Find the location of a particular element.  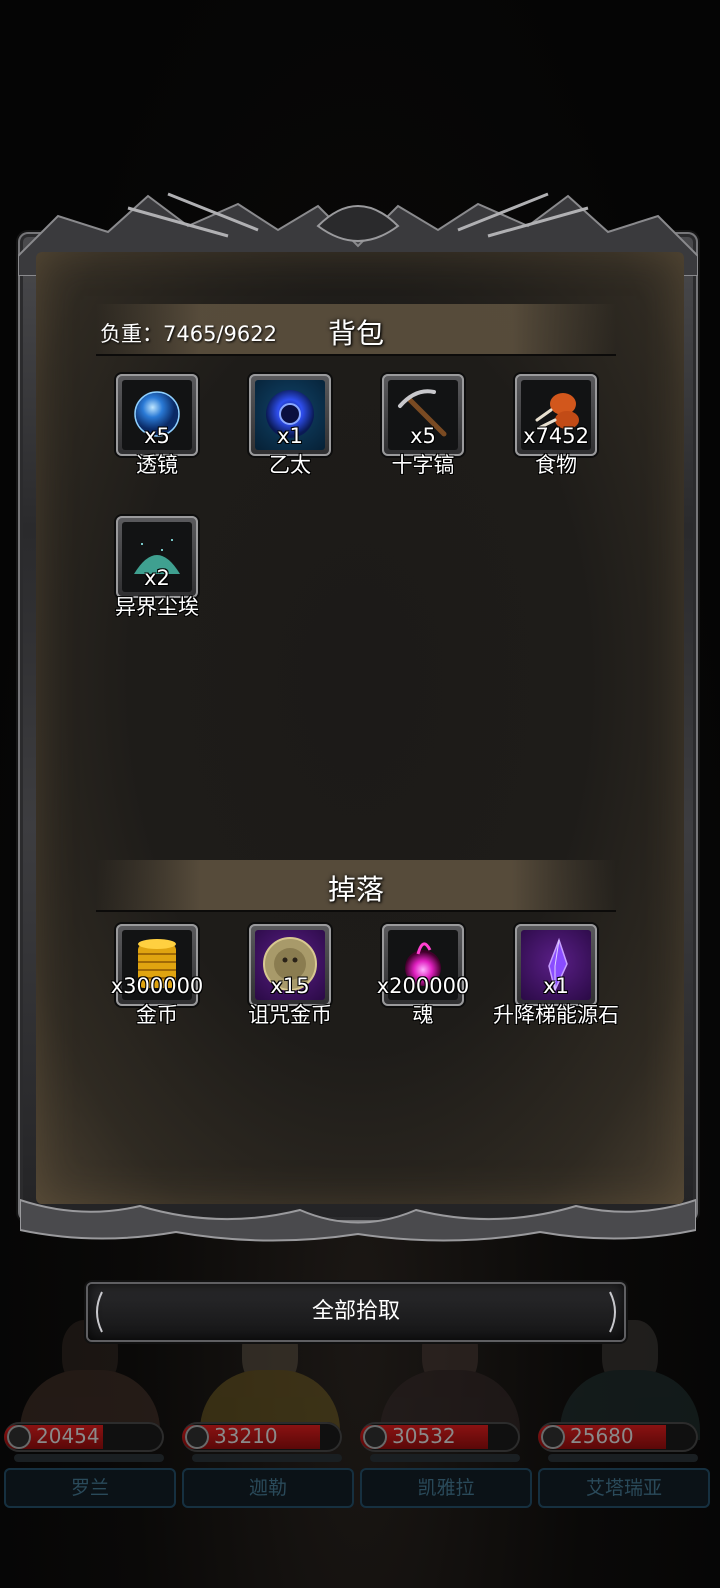

party-member-4: 25680 艾塔瑞亚 is located at coordinates (624, 1468).